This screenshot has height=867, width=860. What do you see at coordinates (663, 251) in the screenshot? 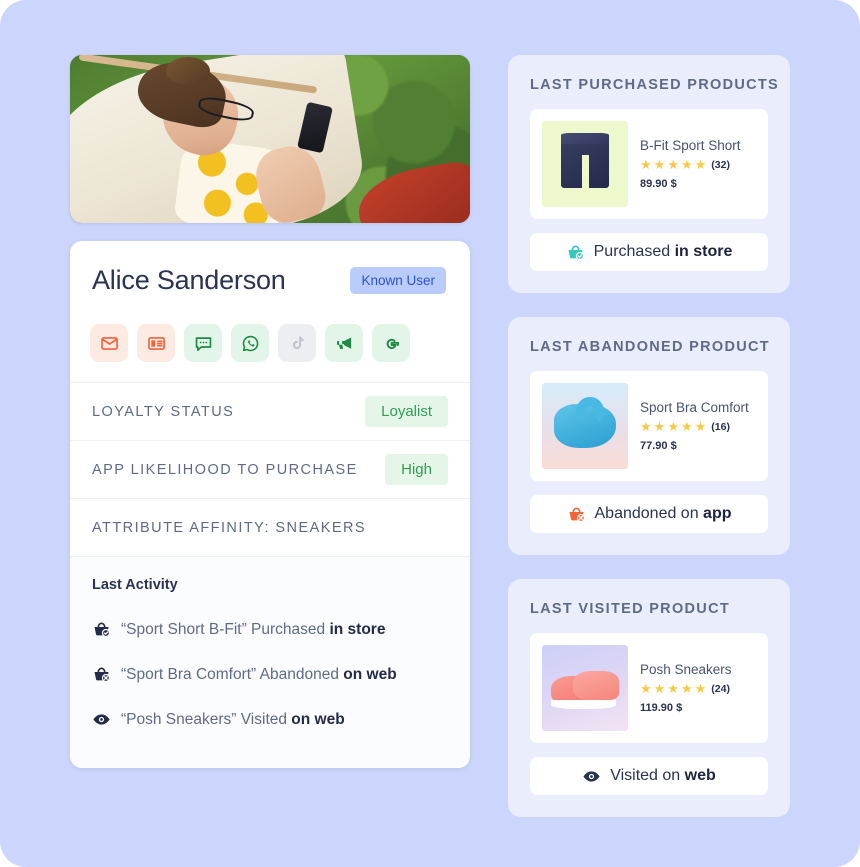
I see `card-footer-text: Purchased in store` at bounding box center [663, 251].